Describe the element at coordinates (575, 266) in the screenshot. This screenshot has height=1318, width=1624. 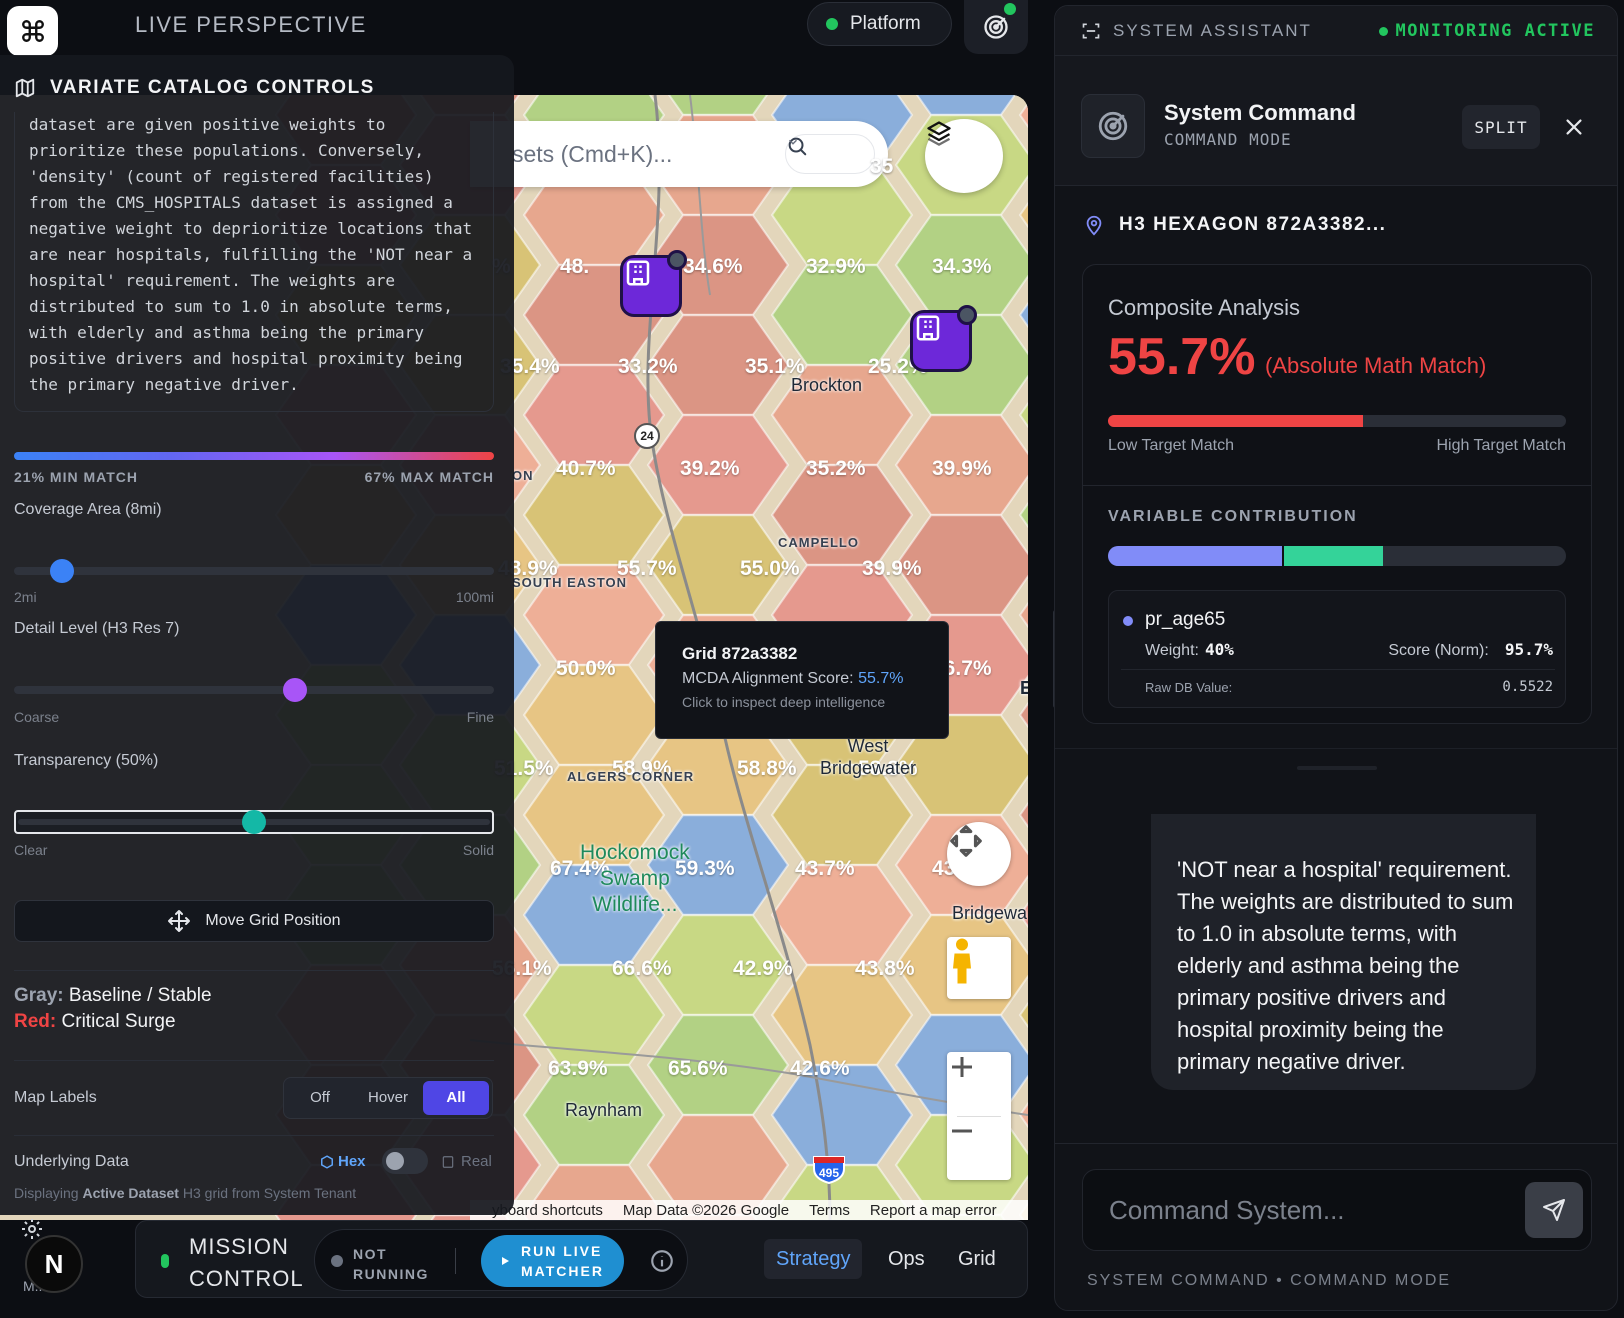
I see `hex-score-label: 48.` at that location.